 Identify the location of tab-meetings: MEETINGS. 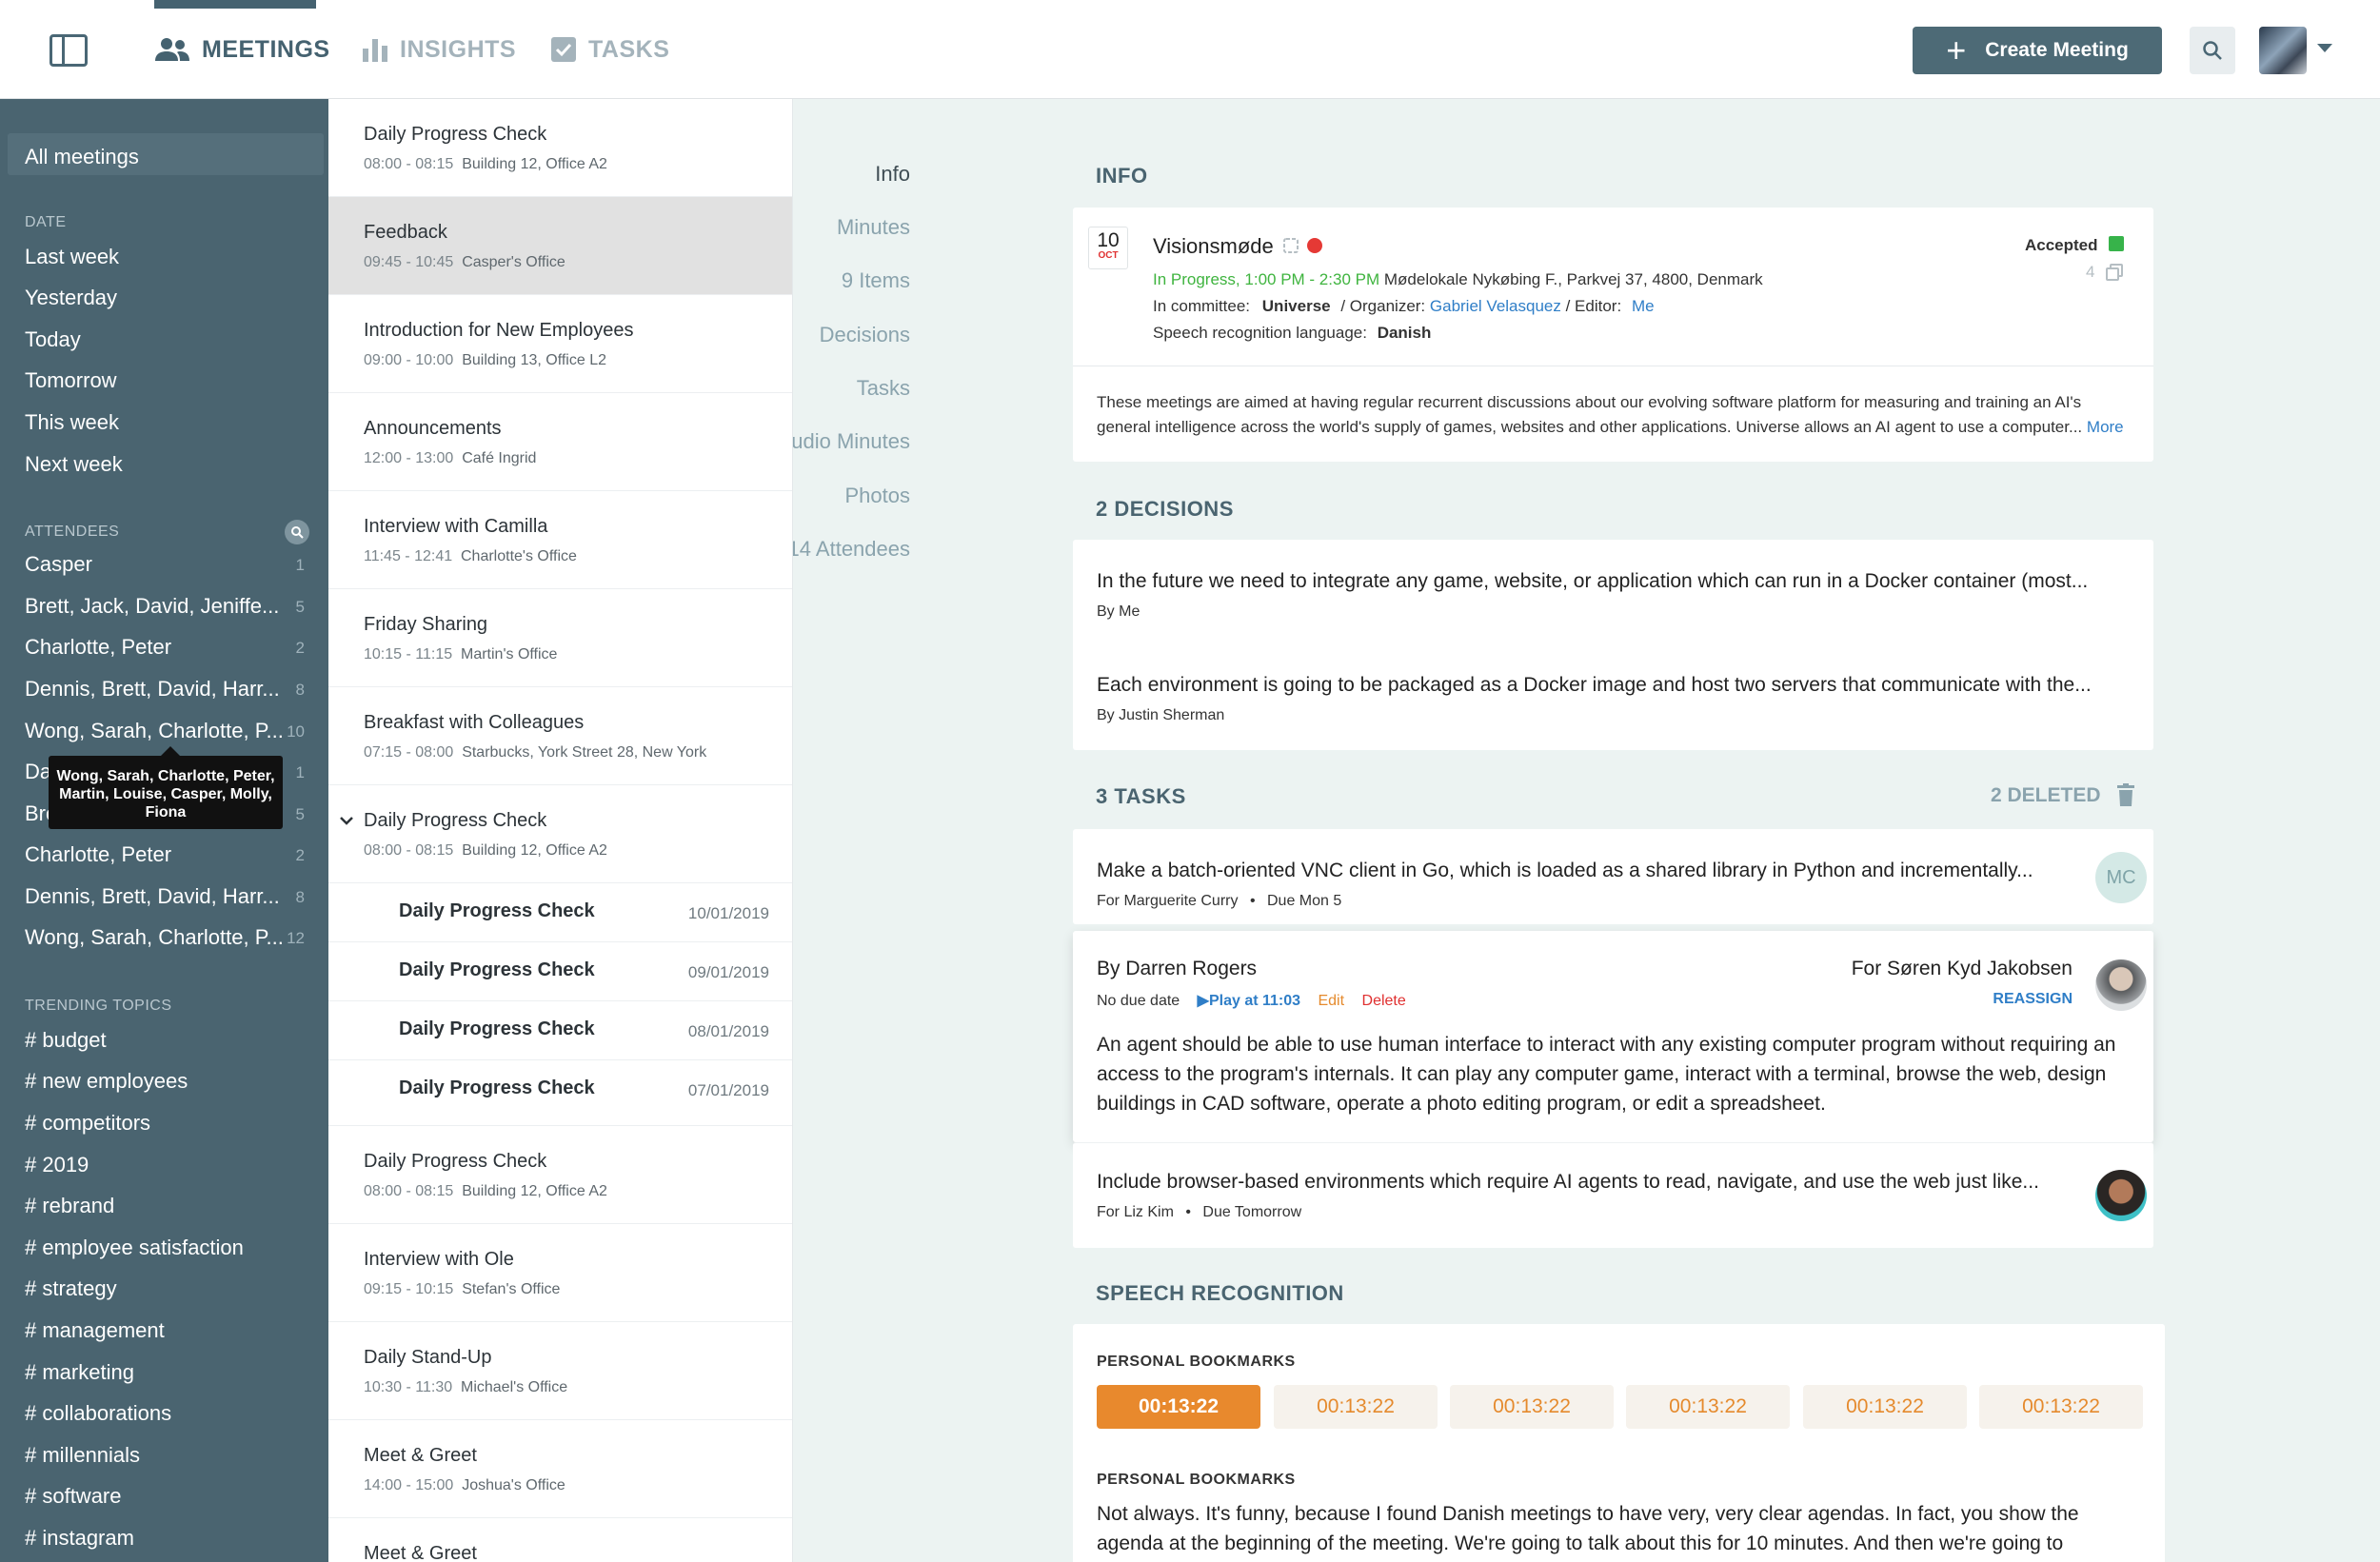
(242, 49).